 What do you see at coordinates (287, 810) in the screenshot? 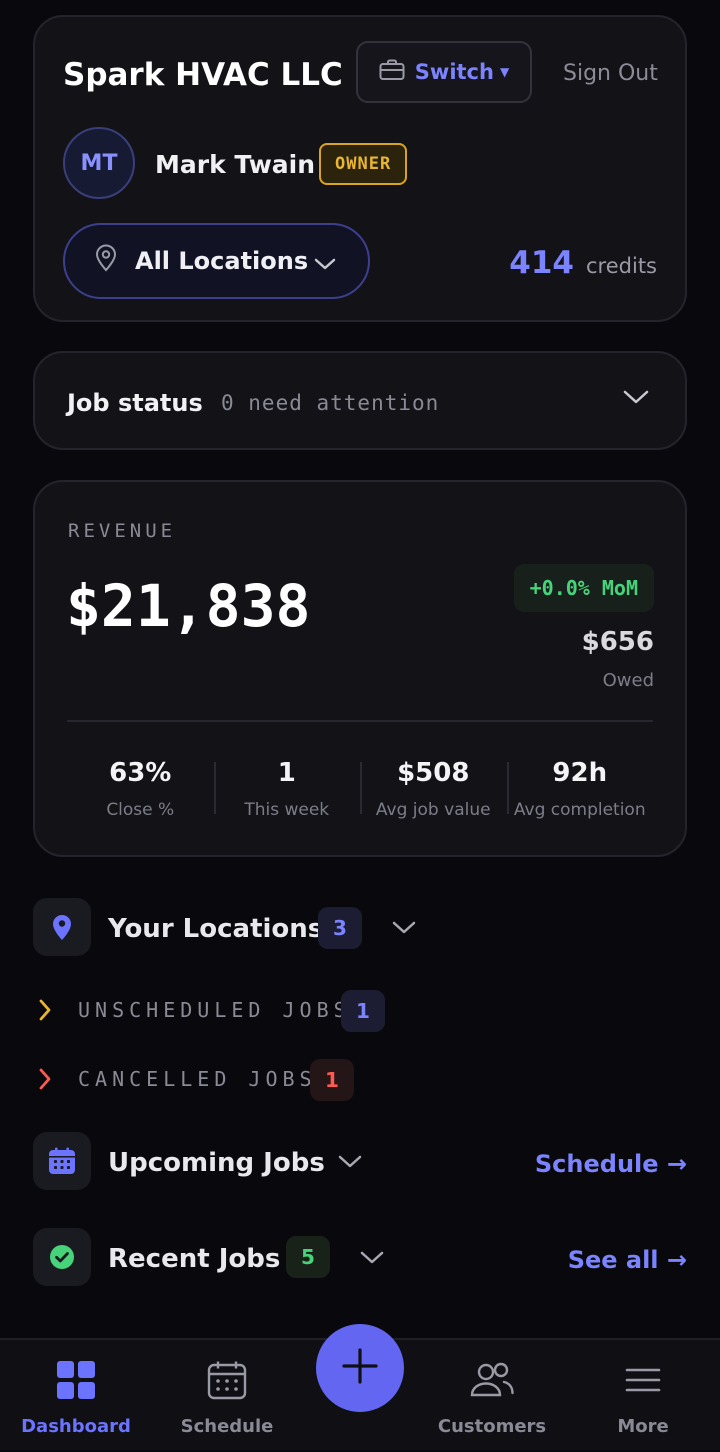
I see `stat-label: This week` at bounding box center [287, 810].